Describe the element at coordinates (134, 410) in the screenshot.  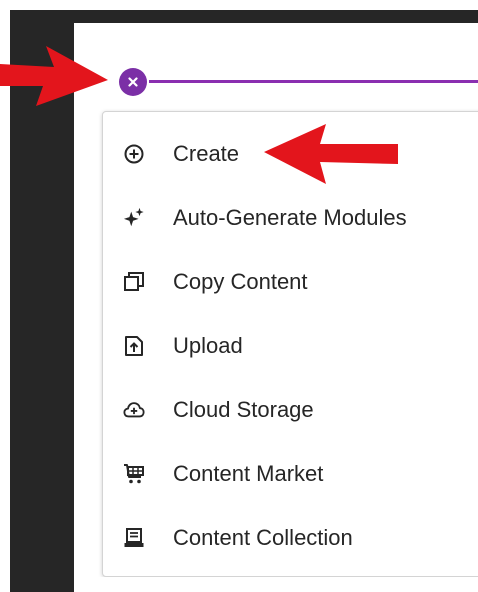
I see `cloud-plus-icon` at that location.